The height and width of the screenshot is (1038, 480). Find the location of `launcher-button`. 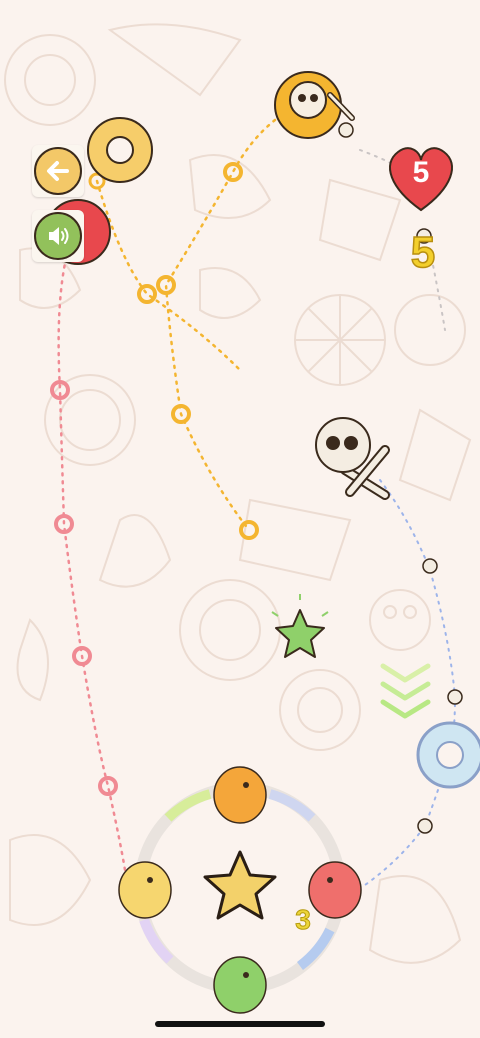

launcher-button is located at coordinates (240, 888).